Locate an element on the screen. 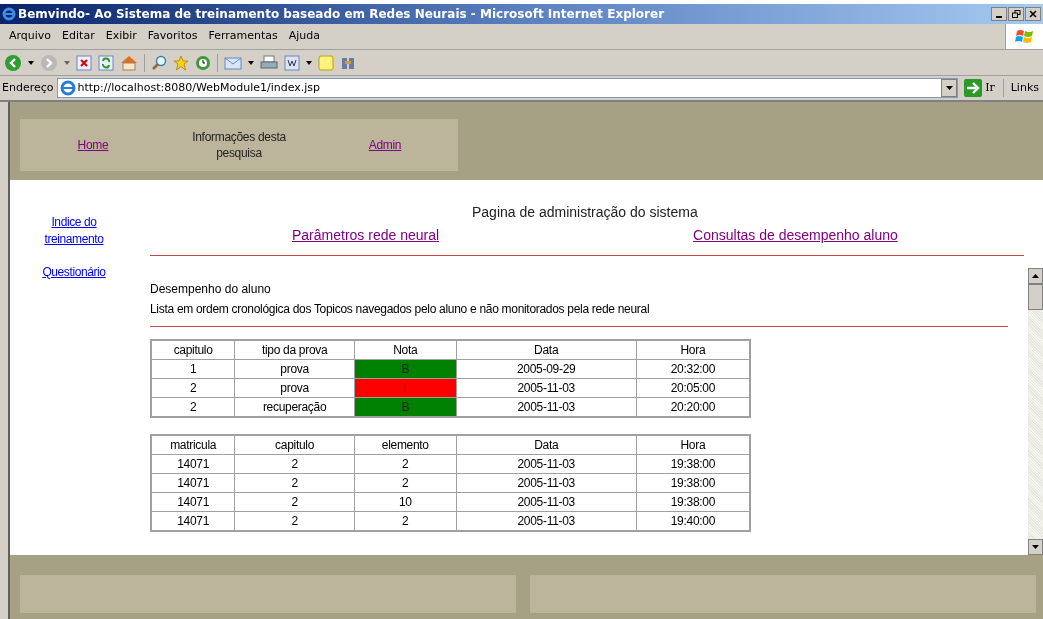 The image size is (1043, 619). close-icon is located at coordinates (1033, 14).